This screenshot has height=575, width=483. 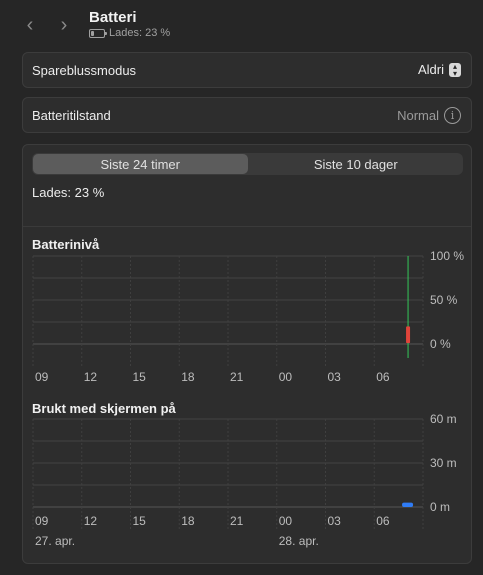 I want to click on charging-subtitle: Lades: 23 %, so click(x=129, y=33).